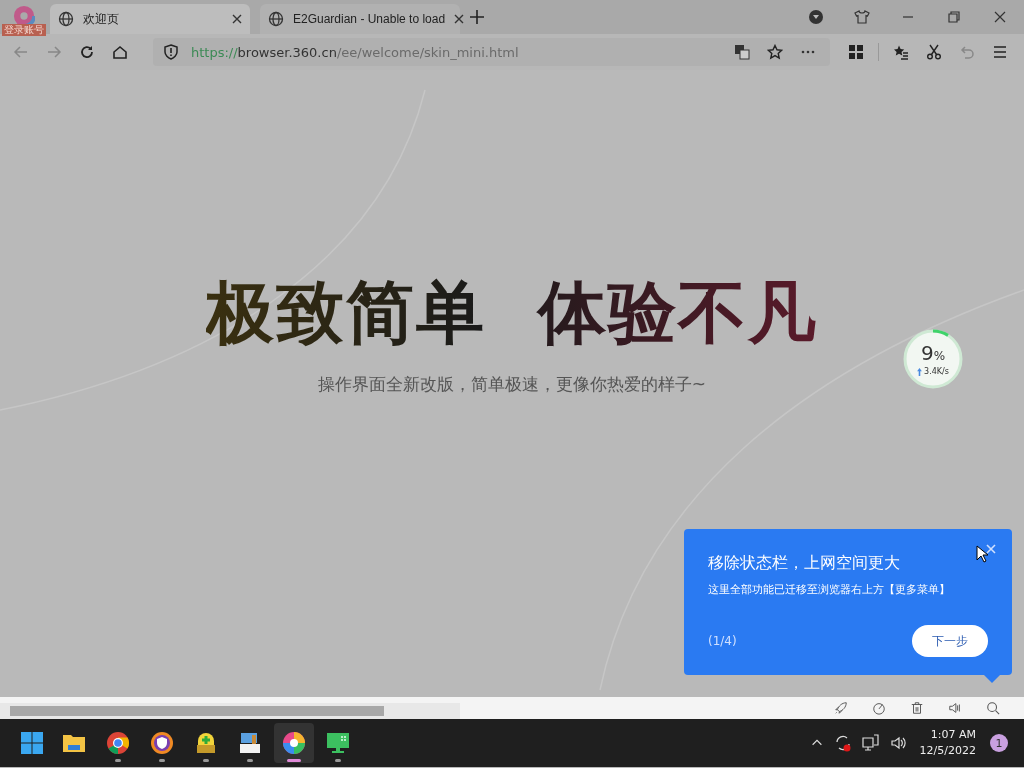  I want to click on translate-icon, so click(742, 52).